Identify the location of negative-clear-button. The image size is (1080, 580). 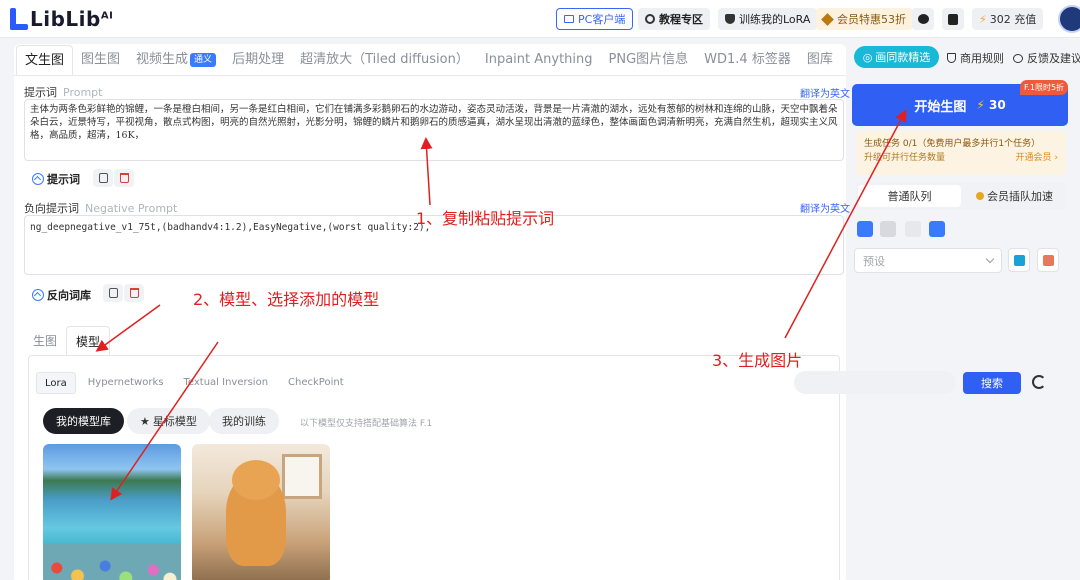
(134, 293).